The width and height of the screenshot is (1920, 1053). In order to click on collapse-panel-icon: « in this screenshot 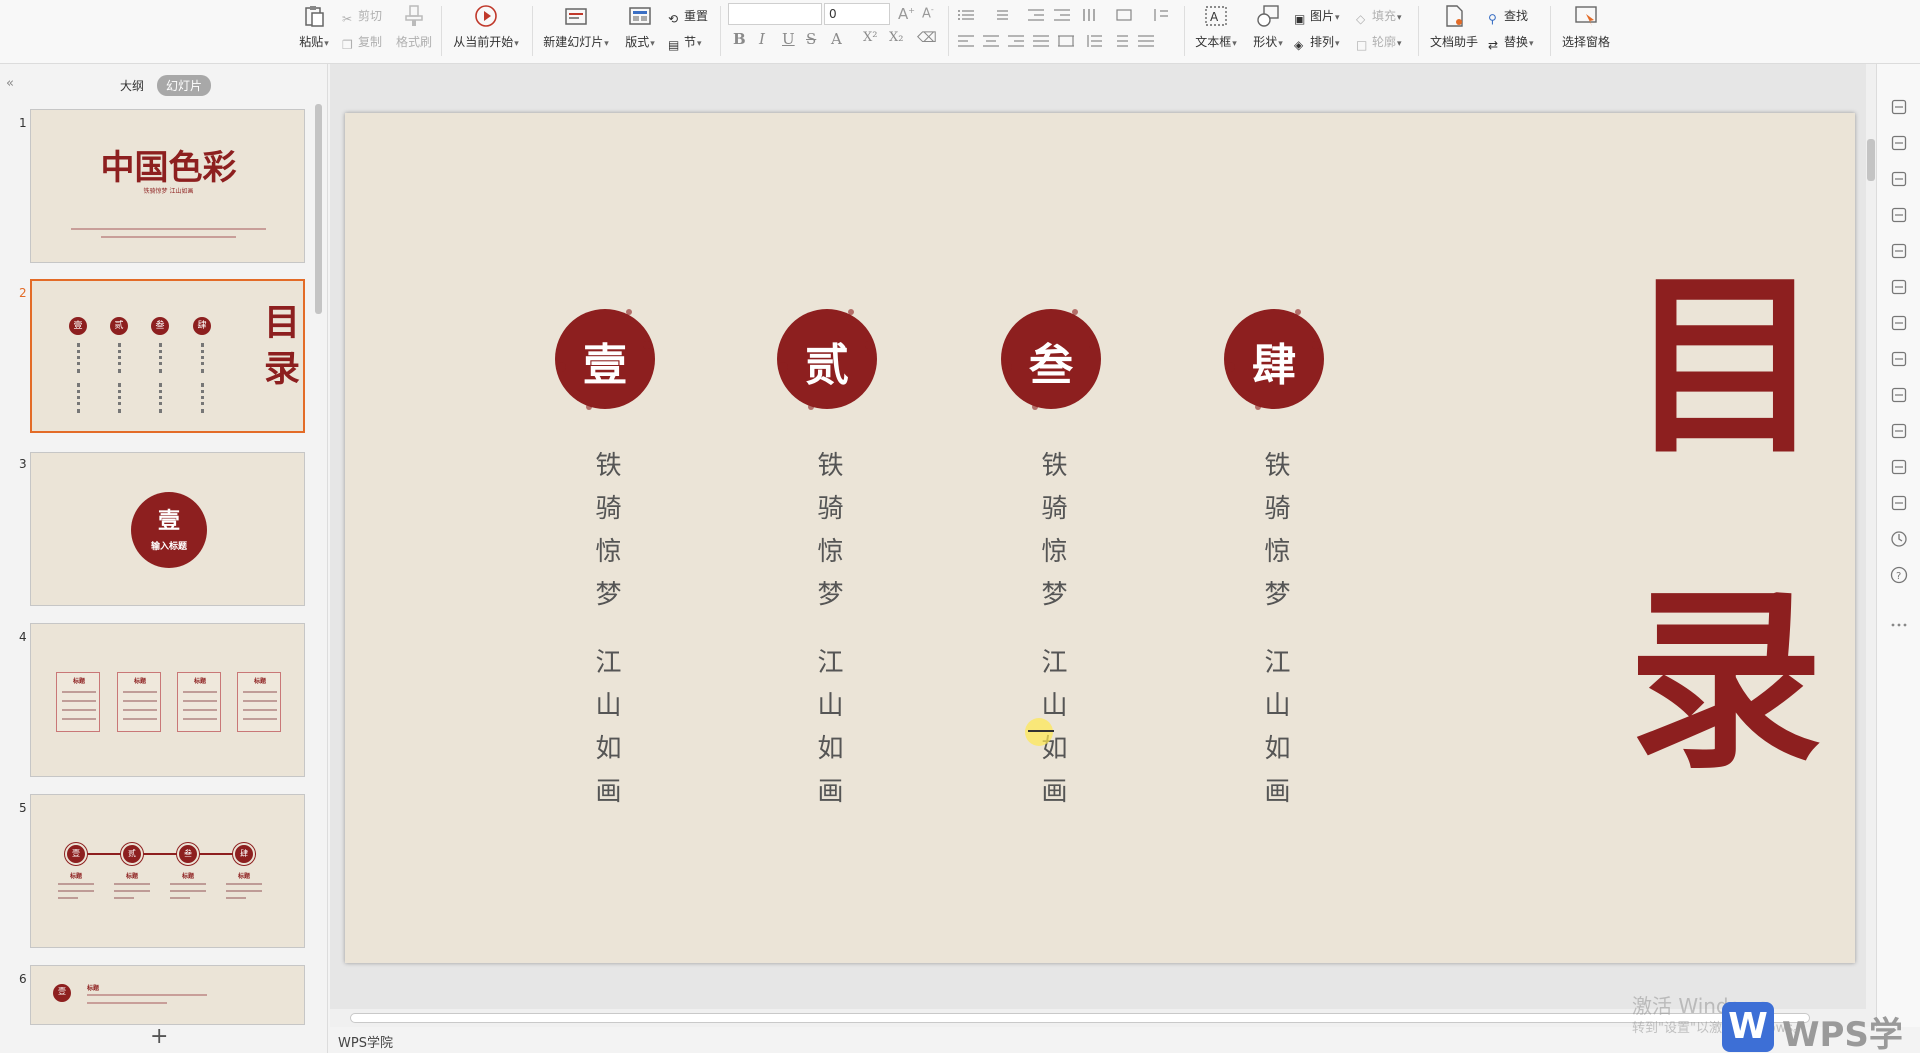, I will do `click(10, 83)`.